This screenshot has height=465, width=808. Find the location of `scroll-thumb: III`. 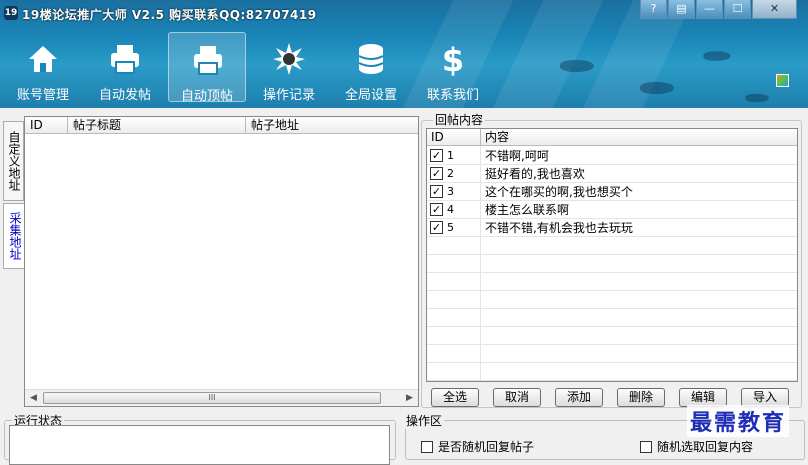

scroll-thumb: III is located at coordinates (212, 398).